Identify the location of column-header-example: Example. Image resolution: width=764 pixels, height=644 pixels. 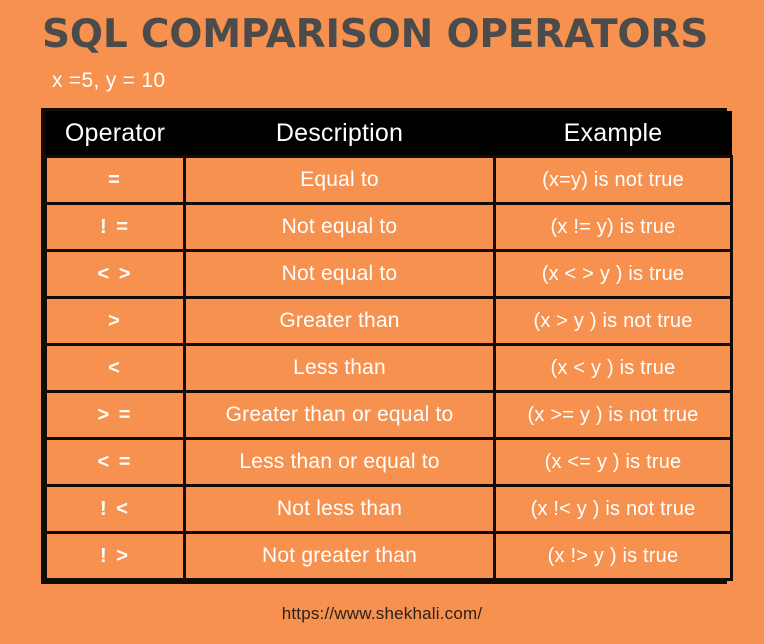
(613, 134).